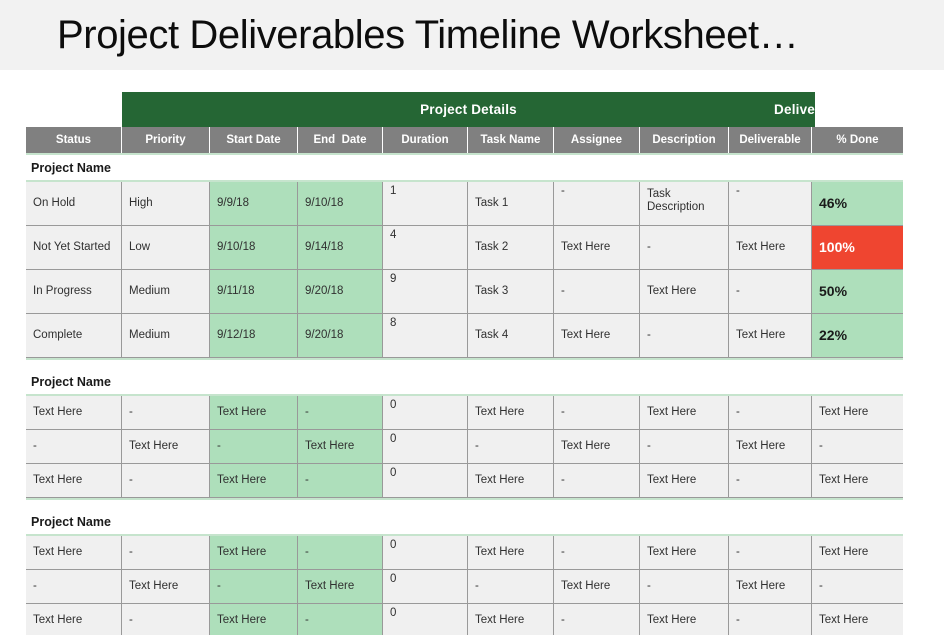  What do you see at coordinates (340, 140) in the screenshot?
I see `column-header-end-date: End Date` at bounding box center [340, 140].